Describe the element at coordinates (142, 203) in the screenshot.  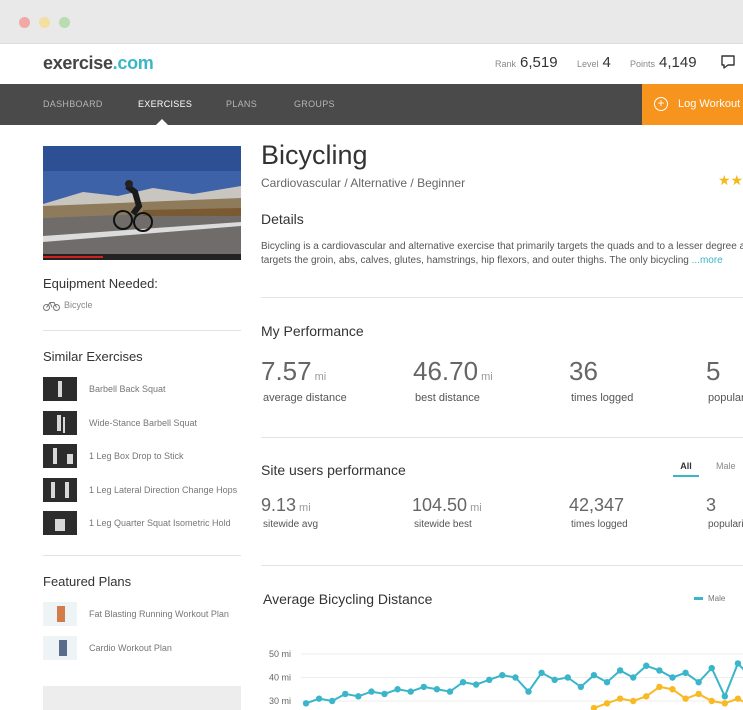
I see `exercise-video` at that location.